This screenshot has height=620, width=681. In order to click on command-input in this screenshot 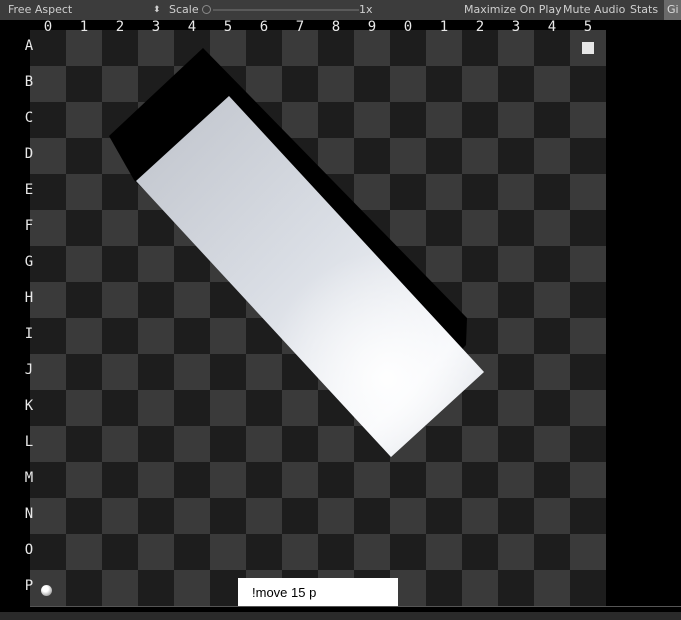, I will do `click(318, 592)`.